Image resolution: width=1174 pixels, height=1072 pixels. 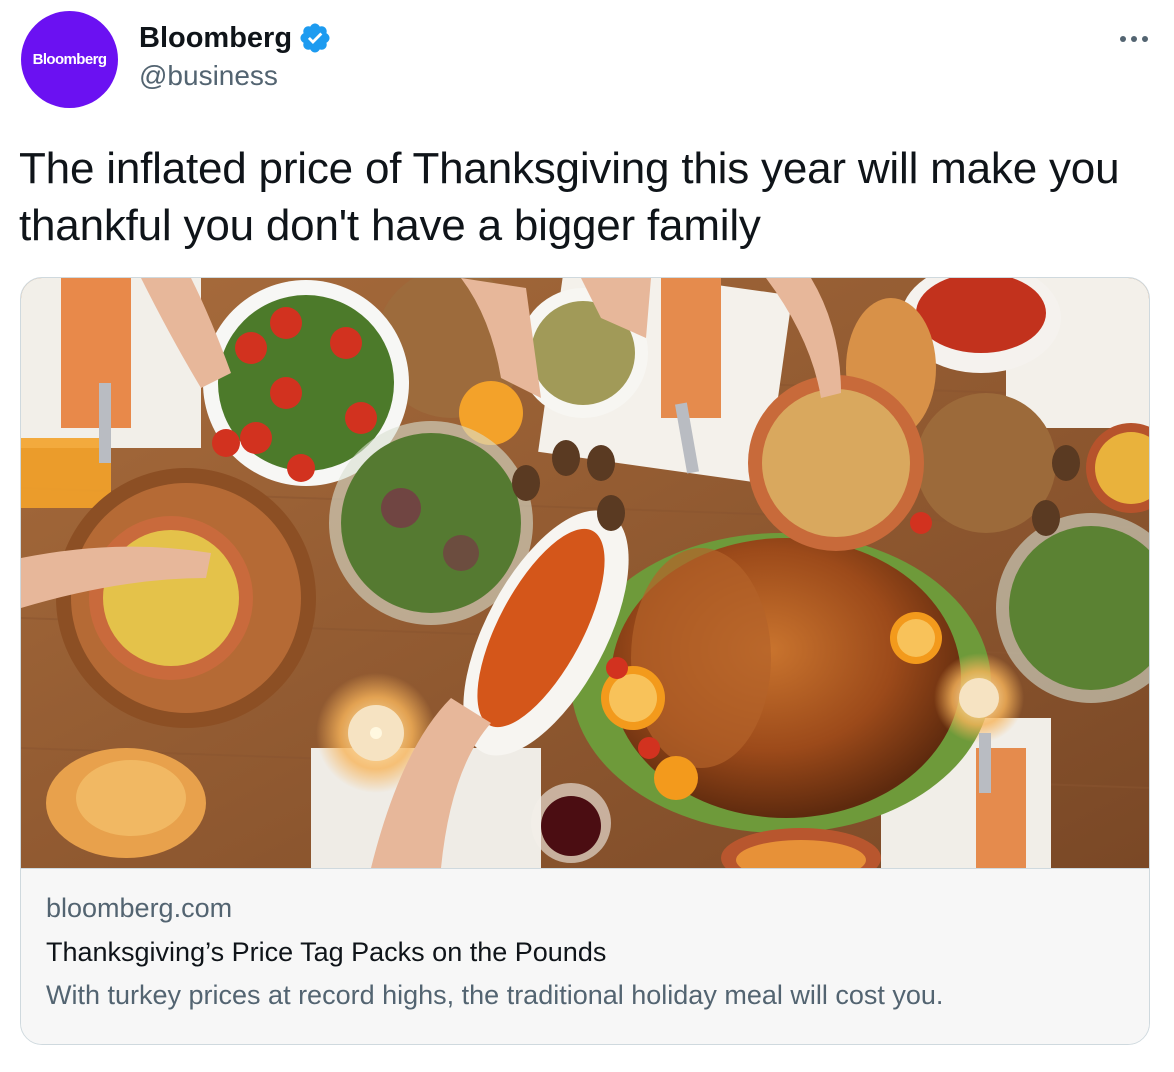 What do you see at coordinates (215, 38) in the screenshot?
I see `display-name: Bloomberg` at bounding box center [215, 38].